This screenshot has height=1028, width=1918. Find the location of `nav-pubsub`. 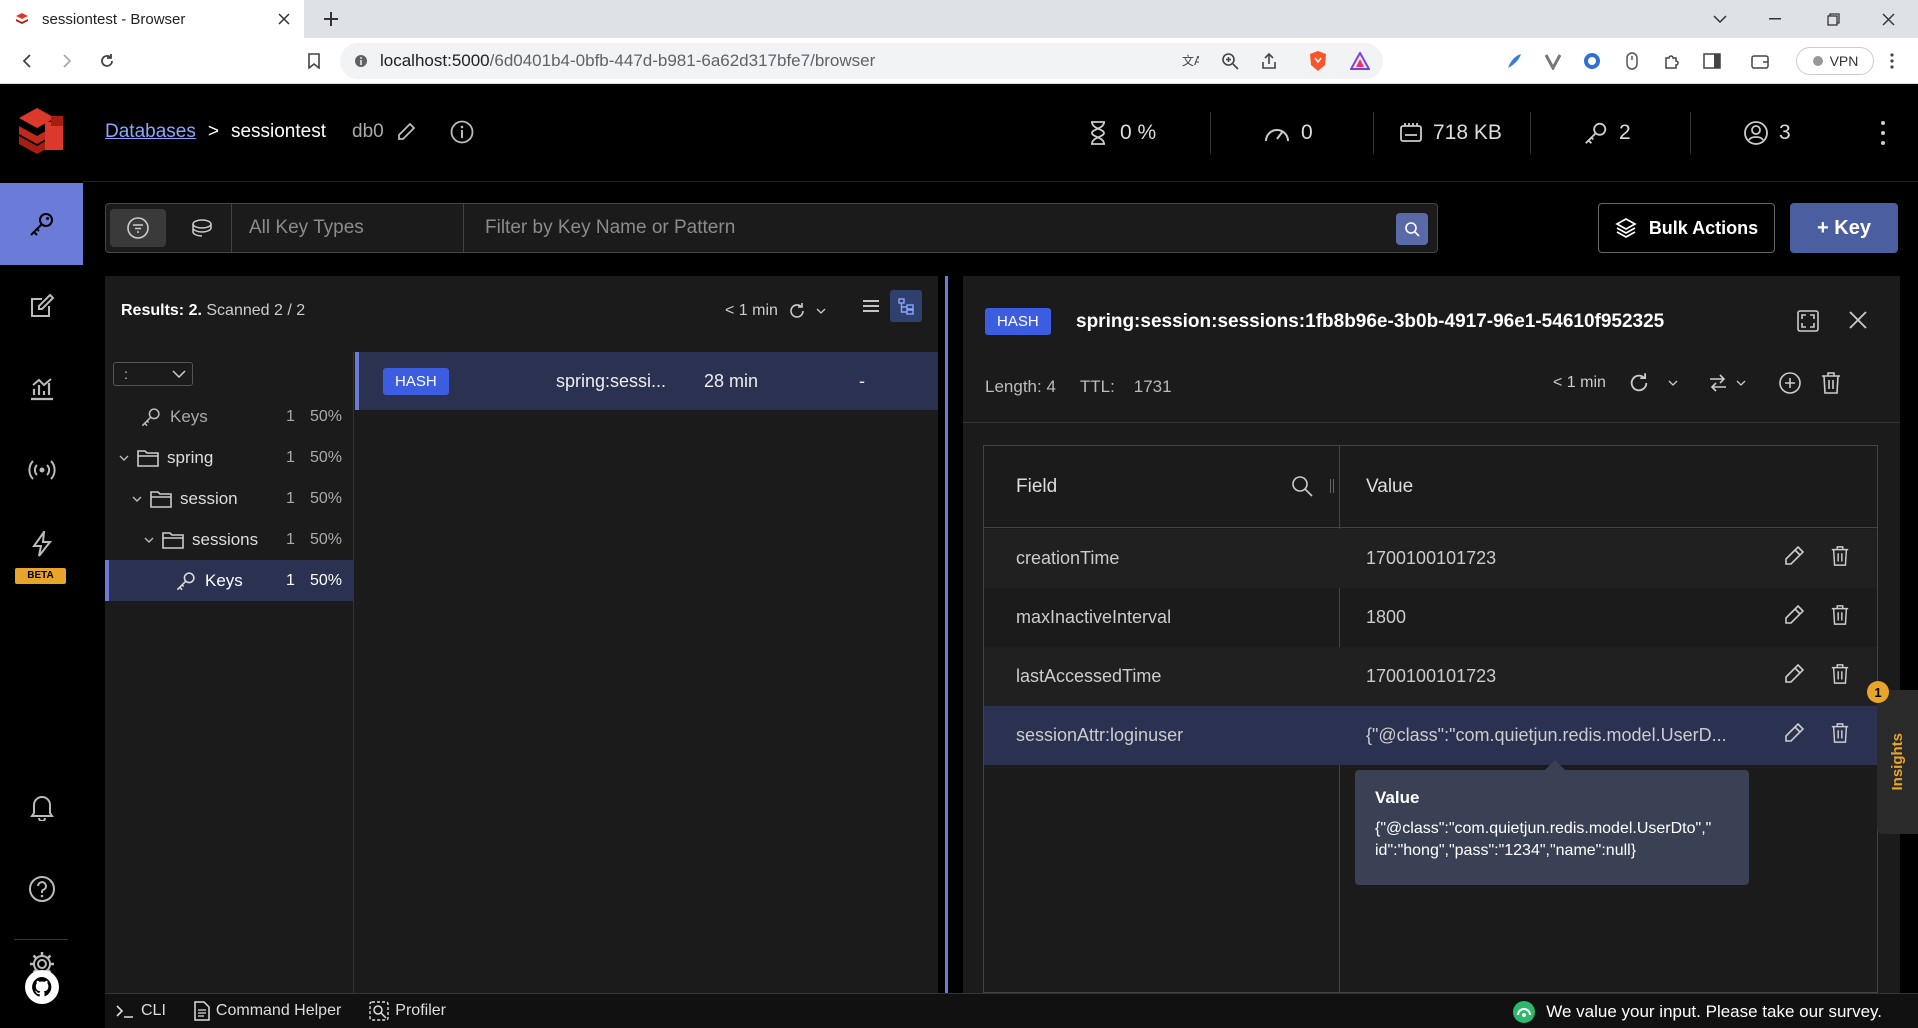

nav-pubsub is located at coordinates (41, 470).